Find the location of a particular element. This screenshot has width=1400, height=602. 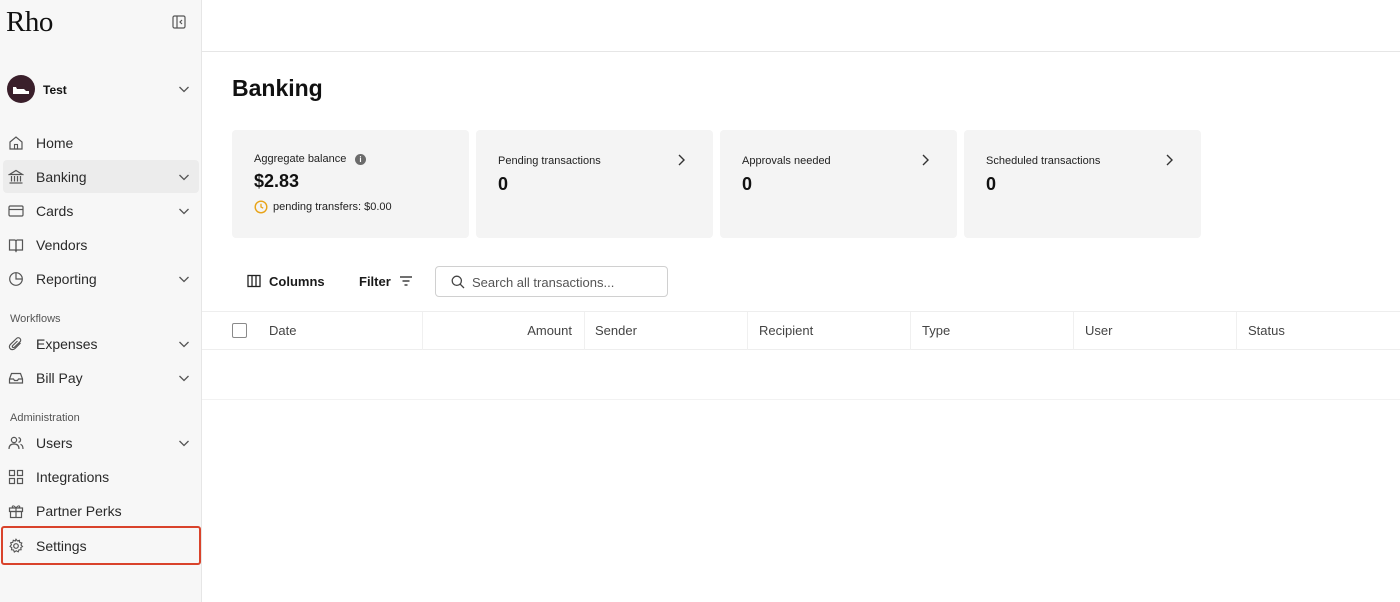

sidebar-item-label: Expenses is located at coordinates (67, 344).